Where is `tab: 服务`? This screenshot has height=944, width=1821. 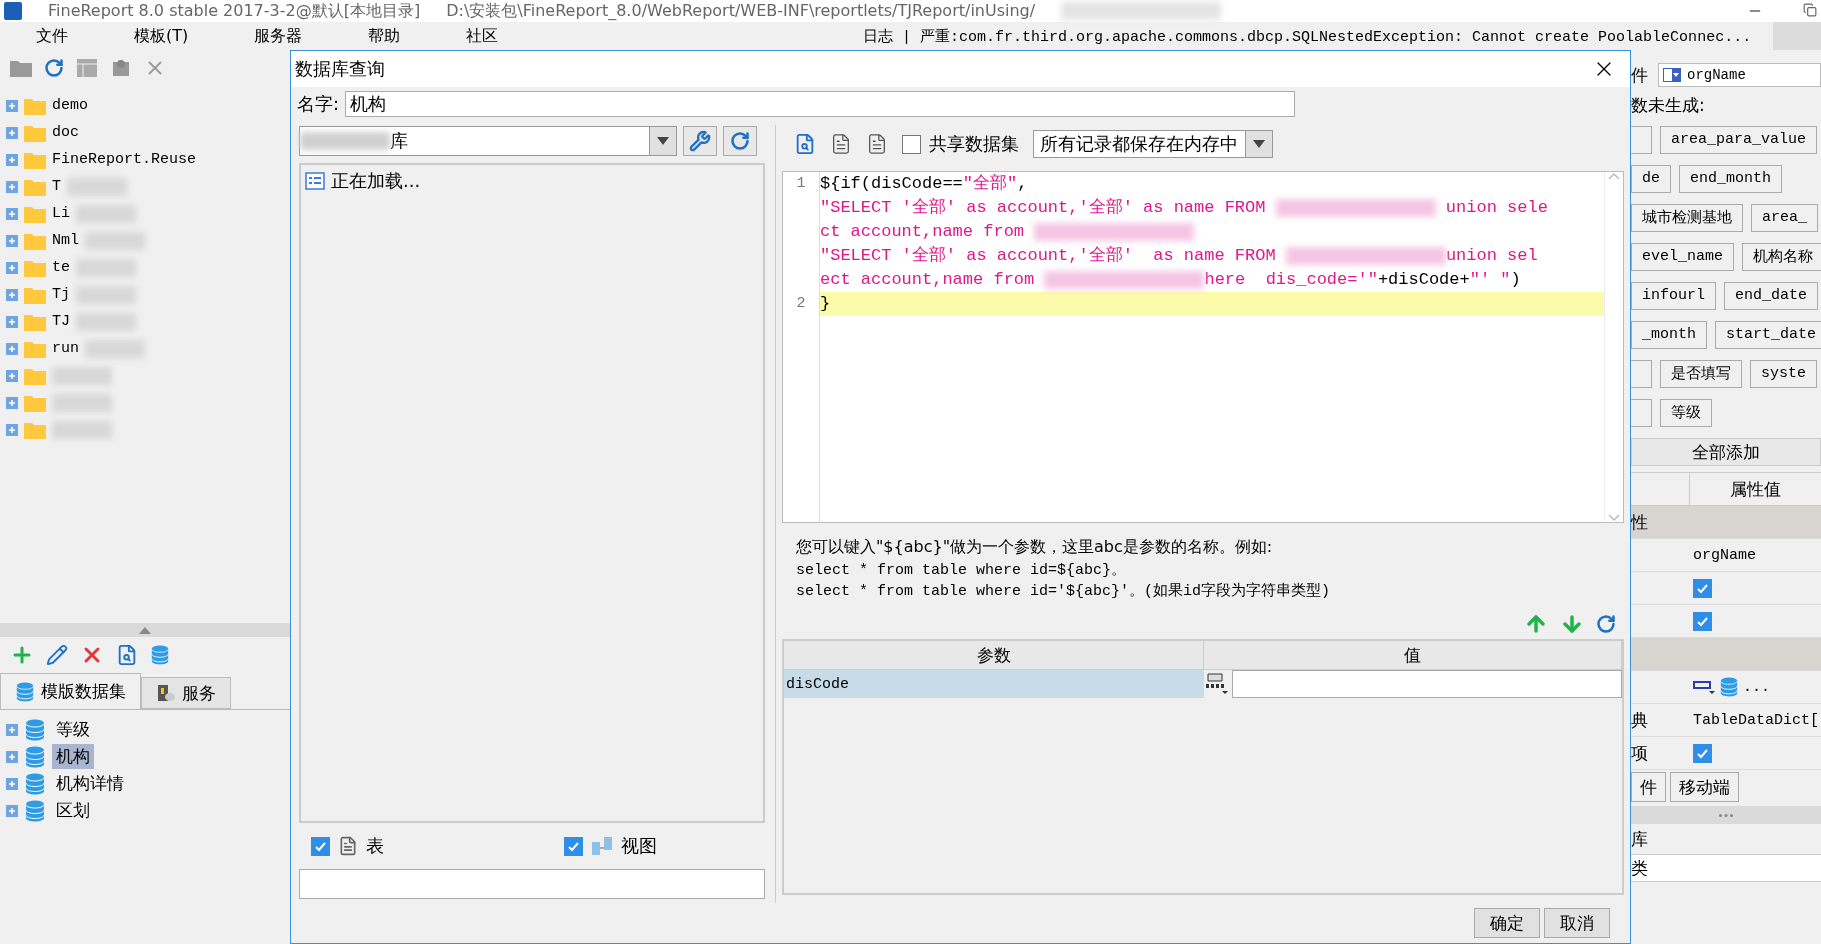
tab: 服务 is located at coordinates (186, 693).